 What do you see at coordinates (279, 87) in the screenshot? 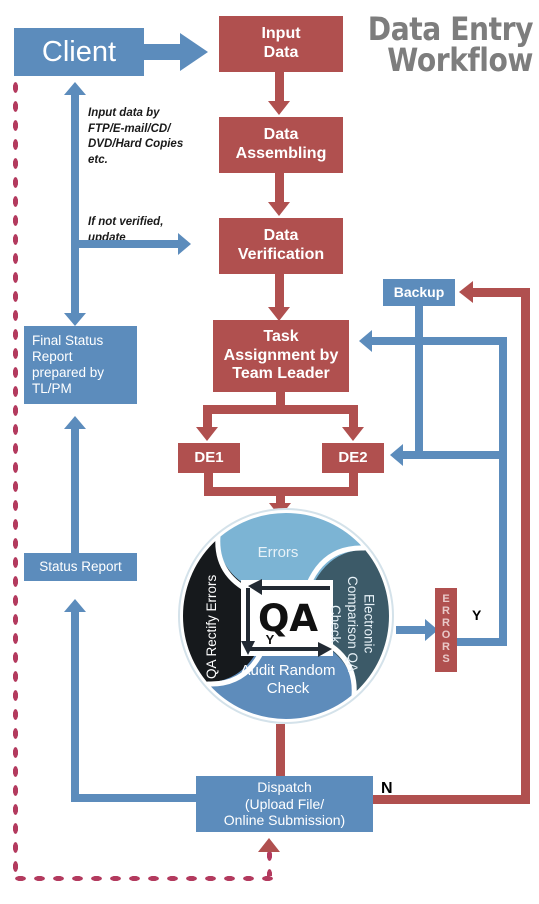
I see `connector-input-to-assembling` at bounding box center [279, 87].